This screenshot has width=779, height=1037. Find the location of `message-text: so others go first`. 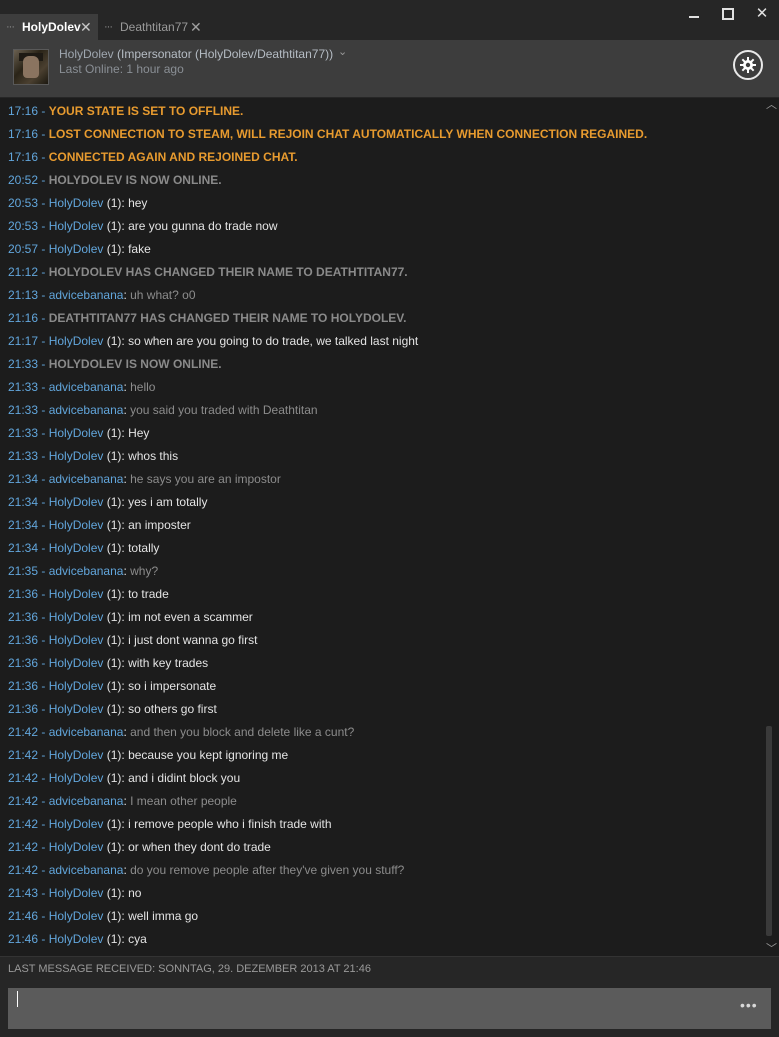

message-text: so others go first is located at coordinates (172, 709).